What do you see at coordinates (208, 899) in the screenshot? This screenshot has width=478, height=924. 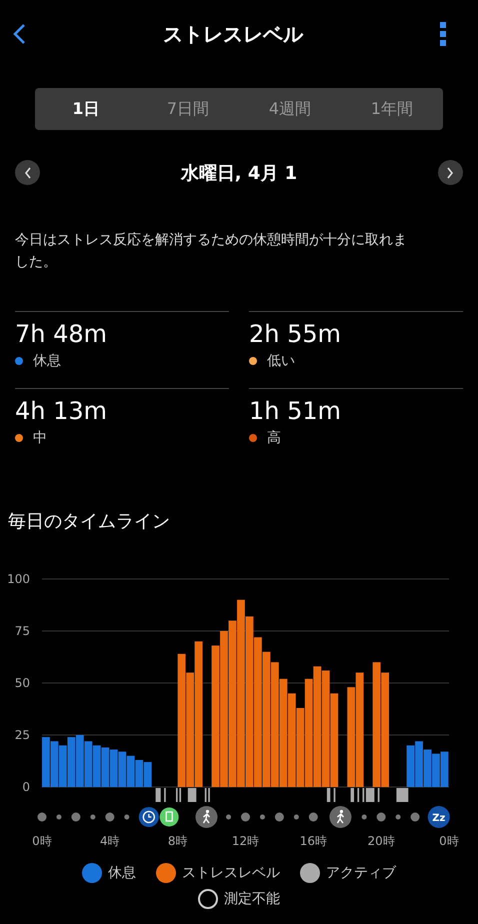 I see `legend-swatch` at bounding box center [208, 899].